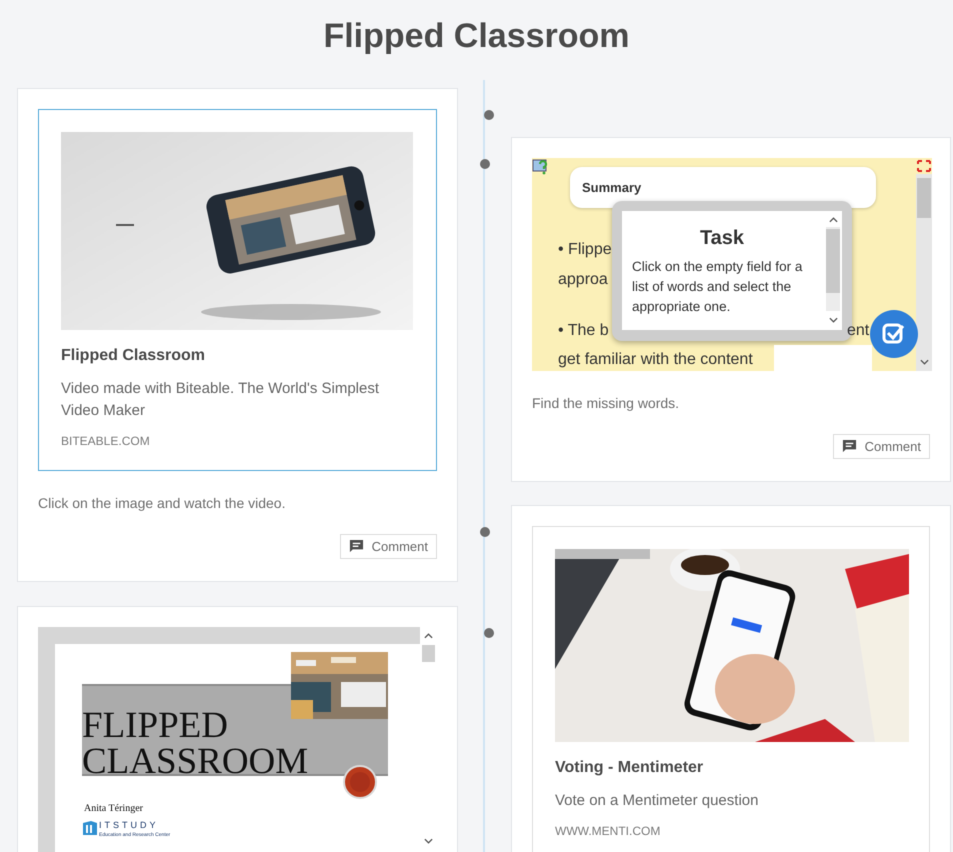 Image resolution: width=953 pixels, height=852 pixels. I want to click on link-description: Vote on a Mentimeter question, so click(657, 801).